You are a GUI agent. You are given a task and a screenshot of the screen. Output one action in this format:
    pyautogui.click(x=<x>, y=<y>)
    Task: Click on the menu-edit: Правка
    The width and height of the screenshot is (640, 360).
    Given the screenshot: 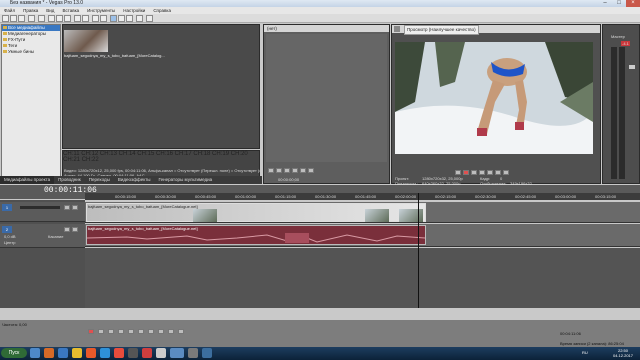 What is the action you would take?
    pyautogui.click(x=30, y=10)
    